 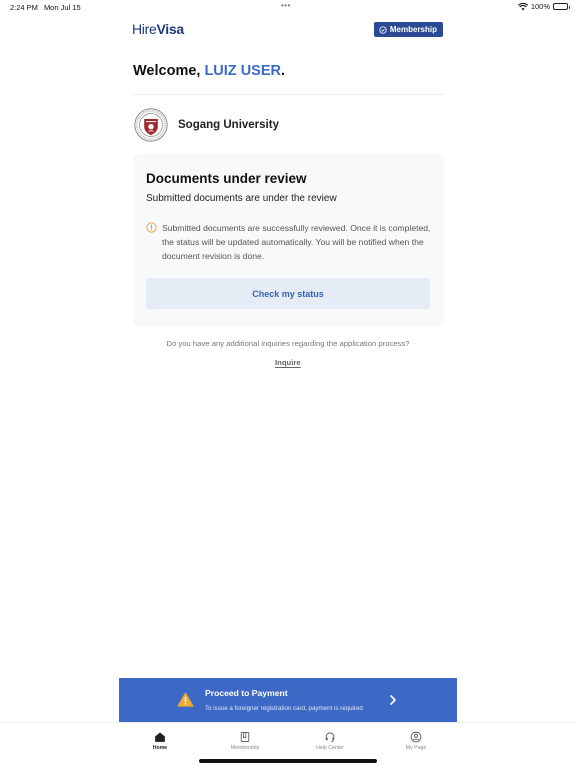 What do you see at coordinates (288, 94) in the screenshot?
I see `divider` at bounding box center [288, 94].